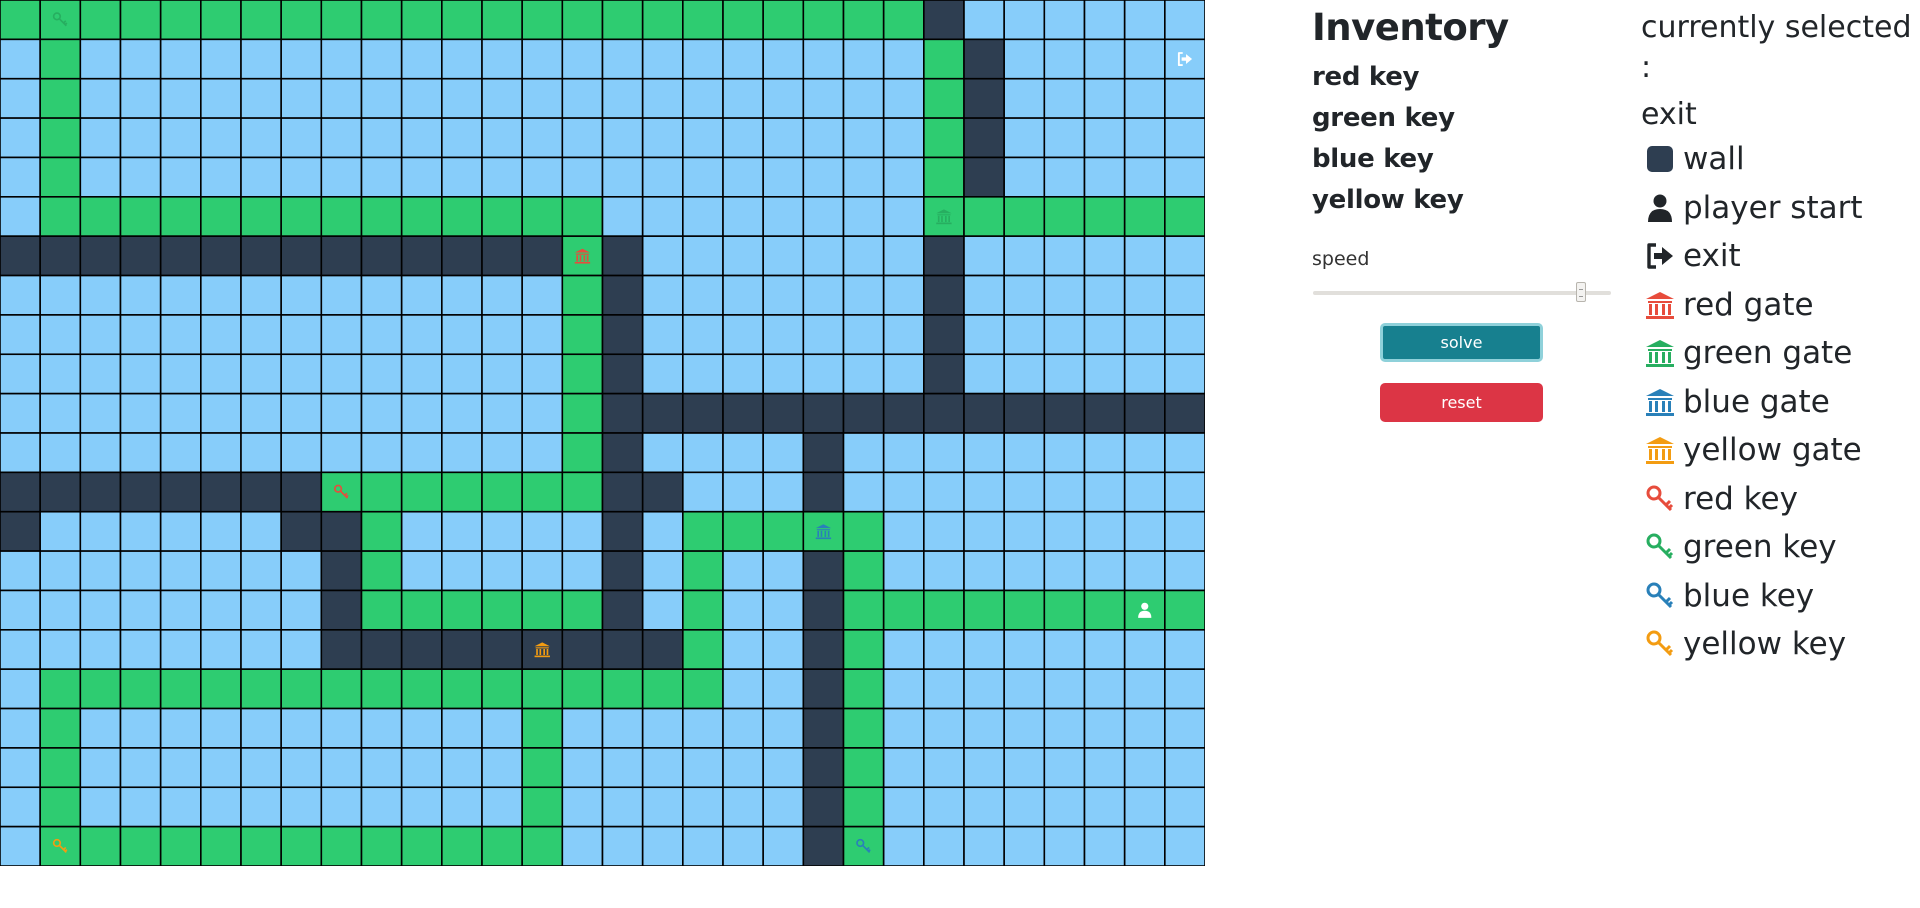 The height and width of the screenshot is (908, 1920). I want to click on reset-button: reset, so click(1461, 402).